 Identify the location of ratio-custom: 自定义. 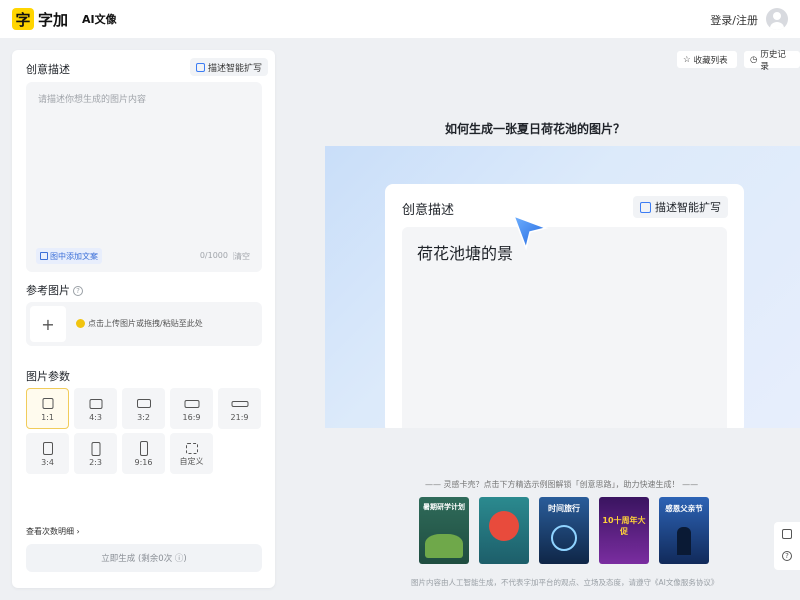
(191, 453).